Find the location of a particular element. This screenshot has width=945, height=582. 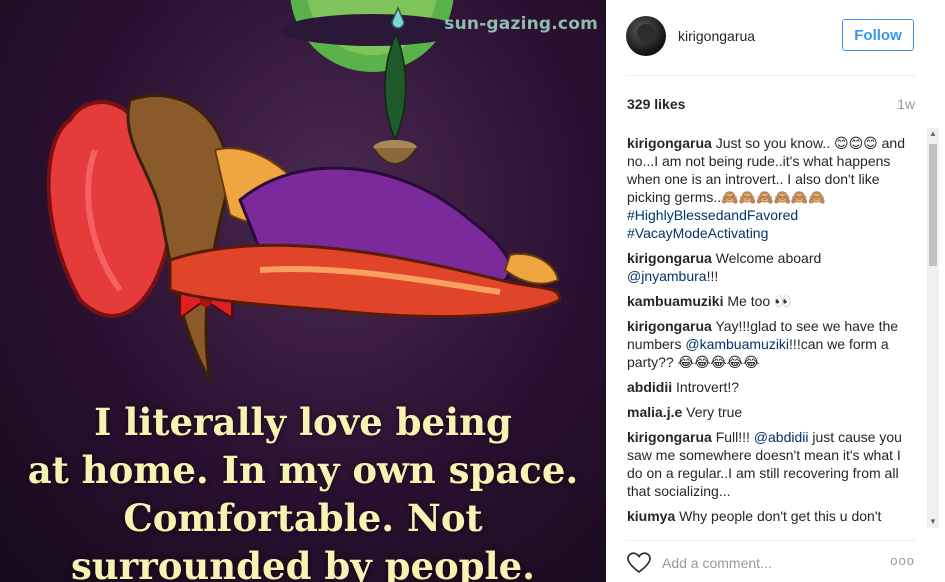

post-author-username: kirigongarua is located at coordinates (716, 36).